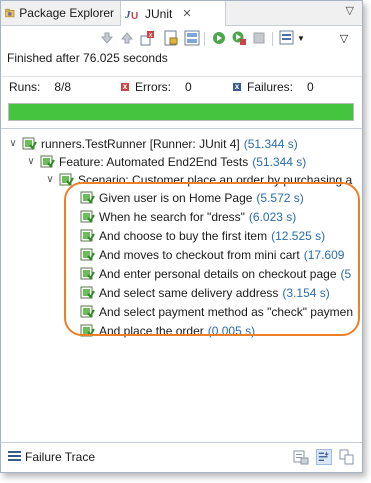  I want to click on tree-item-time: (0.005 s), so click(231, 330).